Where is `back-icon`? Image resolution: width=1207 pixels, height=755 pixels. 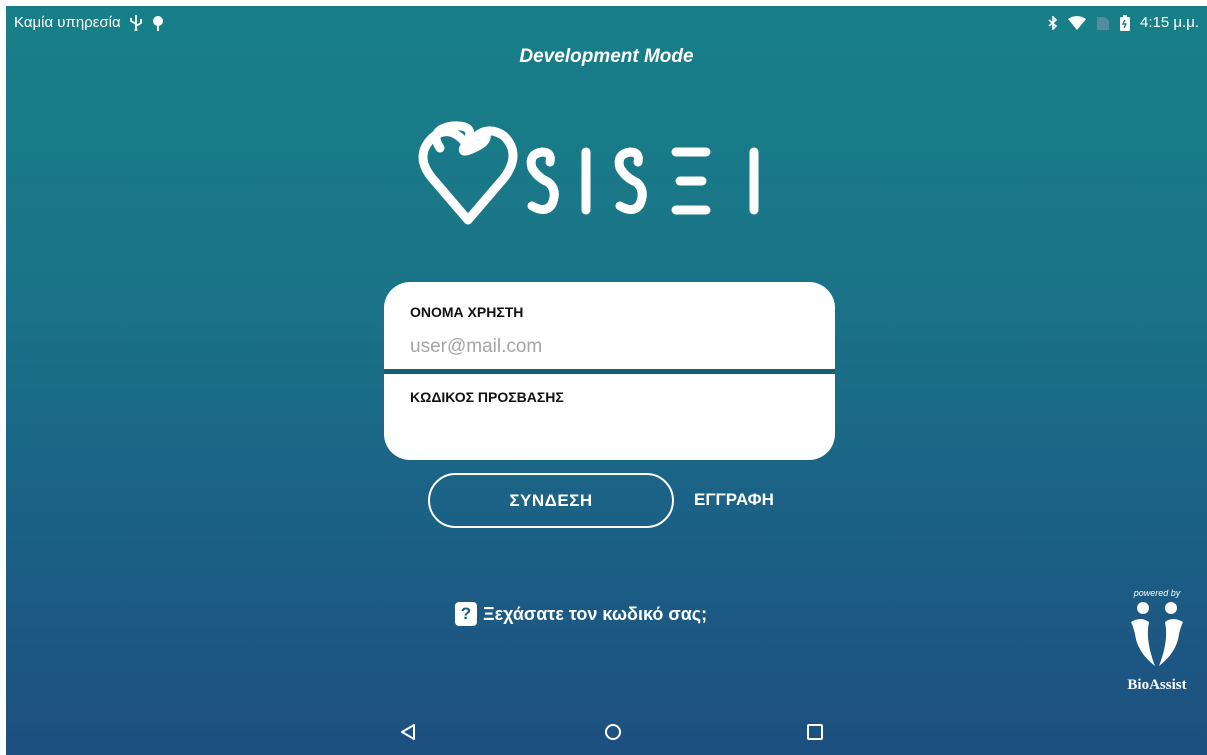 back-icon is located at coordinates (408, 732).